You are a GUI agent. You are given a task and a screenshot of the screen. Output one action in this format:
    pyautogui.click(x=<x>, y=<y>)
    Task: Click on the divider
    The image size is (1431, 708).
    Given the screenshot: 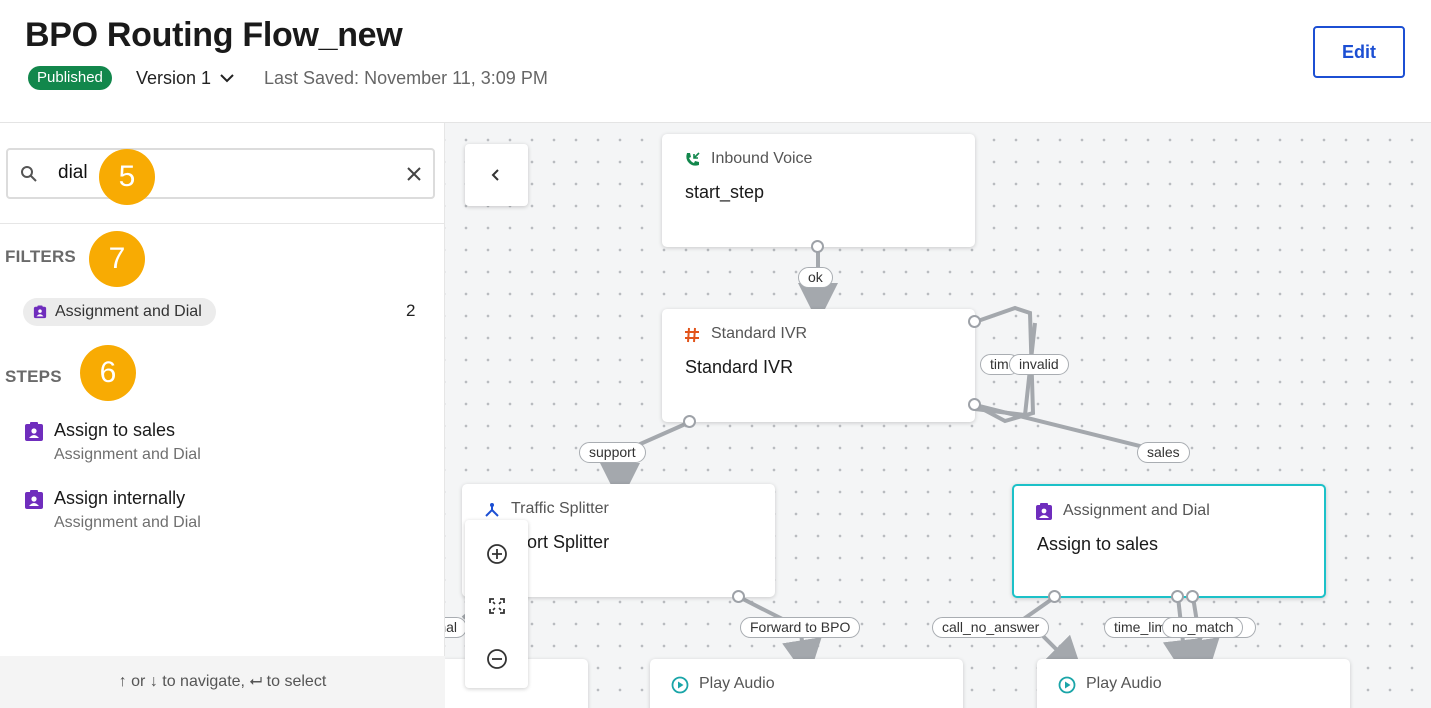 What is the action you would take?
    pyautogui.click(x=222, y=223)
    